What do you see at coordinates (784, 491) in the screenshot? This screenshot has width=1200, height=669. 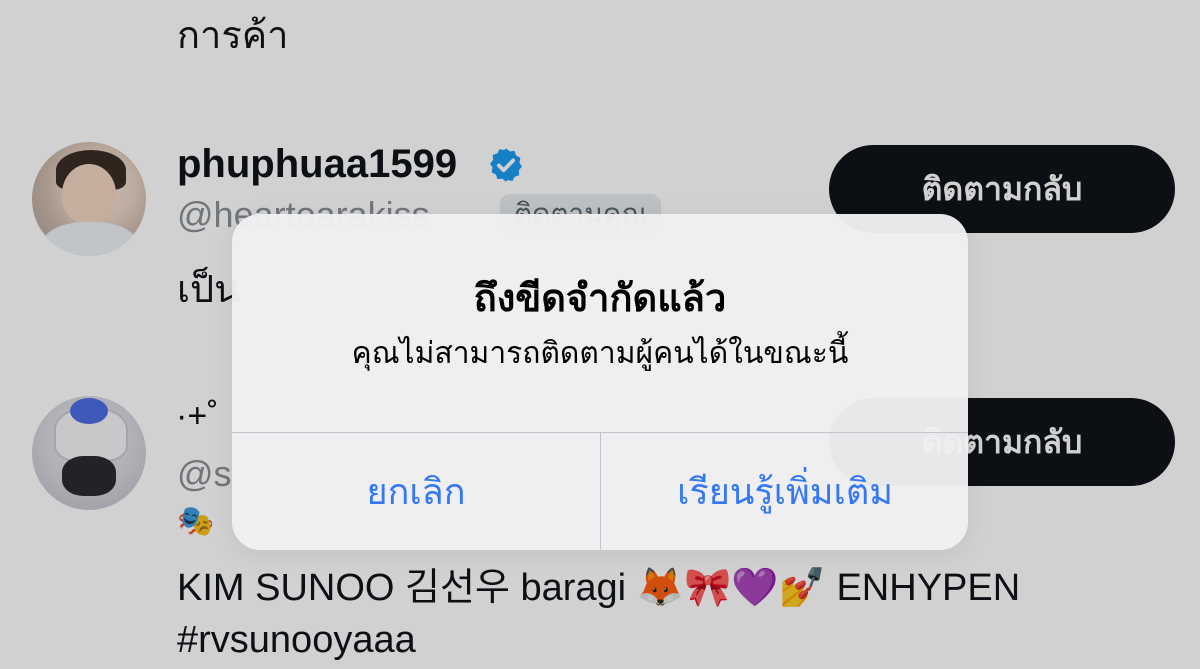 I see `learn-more-button: เรียนรู้เพิ่มเติม` at bounding box center [784, 491].